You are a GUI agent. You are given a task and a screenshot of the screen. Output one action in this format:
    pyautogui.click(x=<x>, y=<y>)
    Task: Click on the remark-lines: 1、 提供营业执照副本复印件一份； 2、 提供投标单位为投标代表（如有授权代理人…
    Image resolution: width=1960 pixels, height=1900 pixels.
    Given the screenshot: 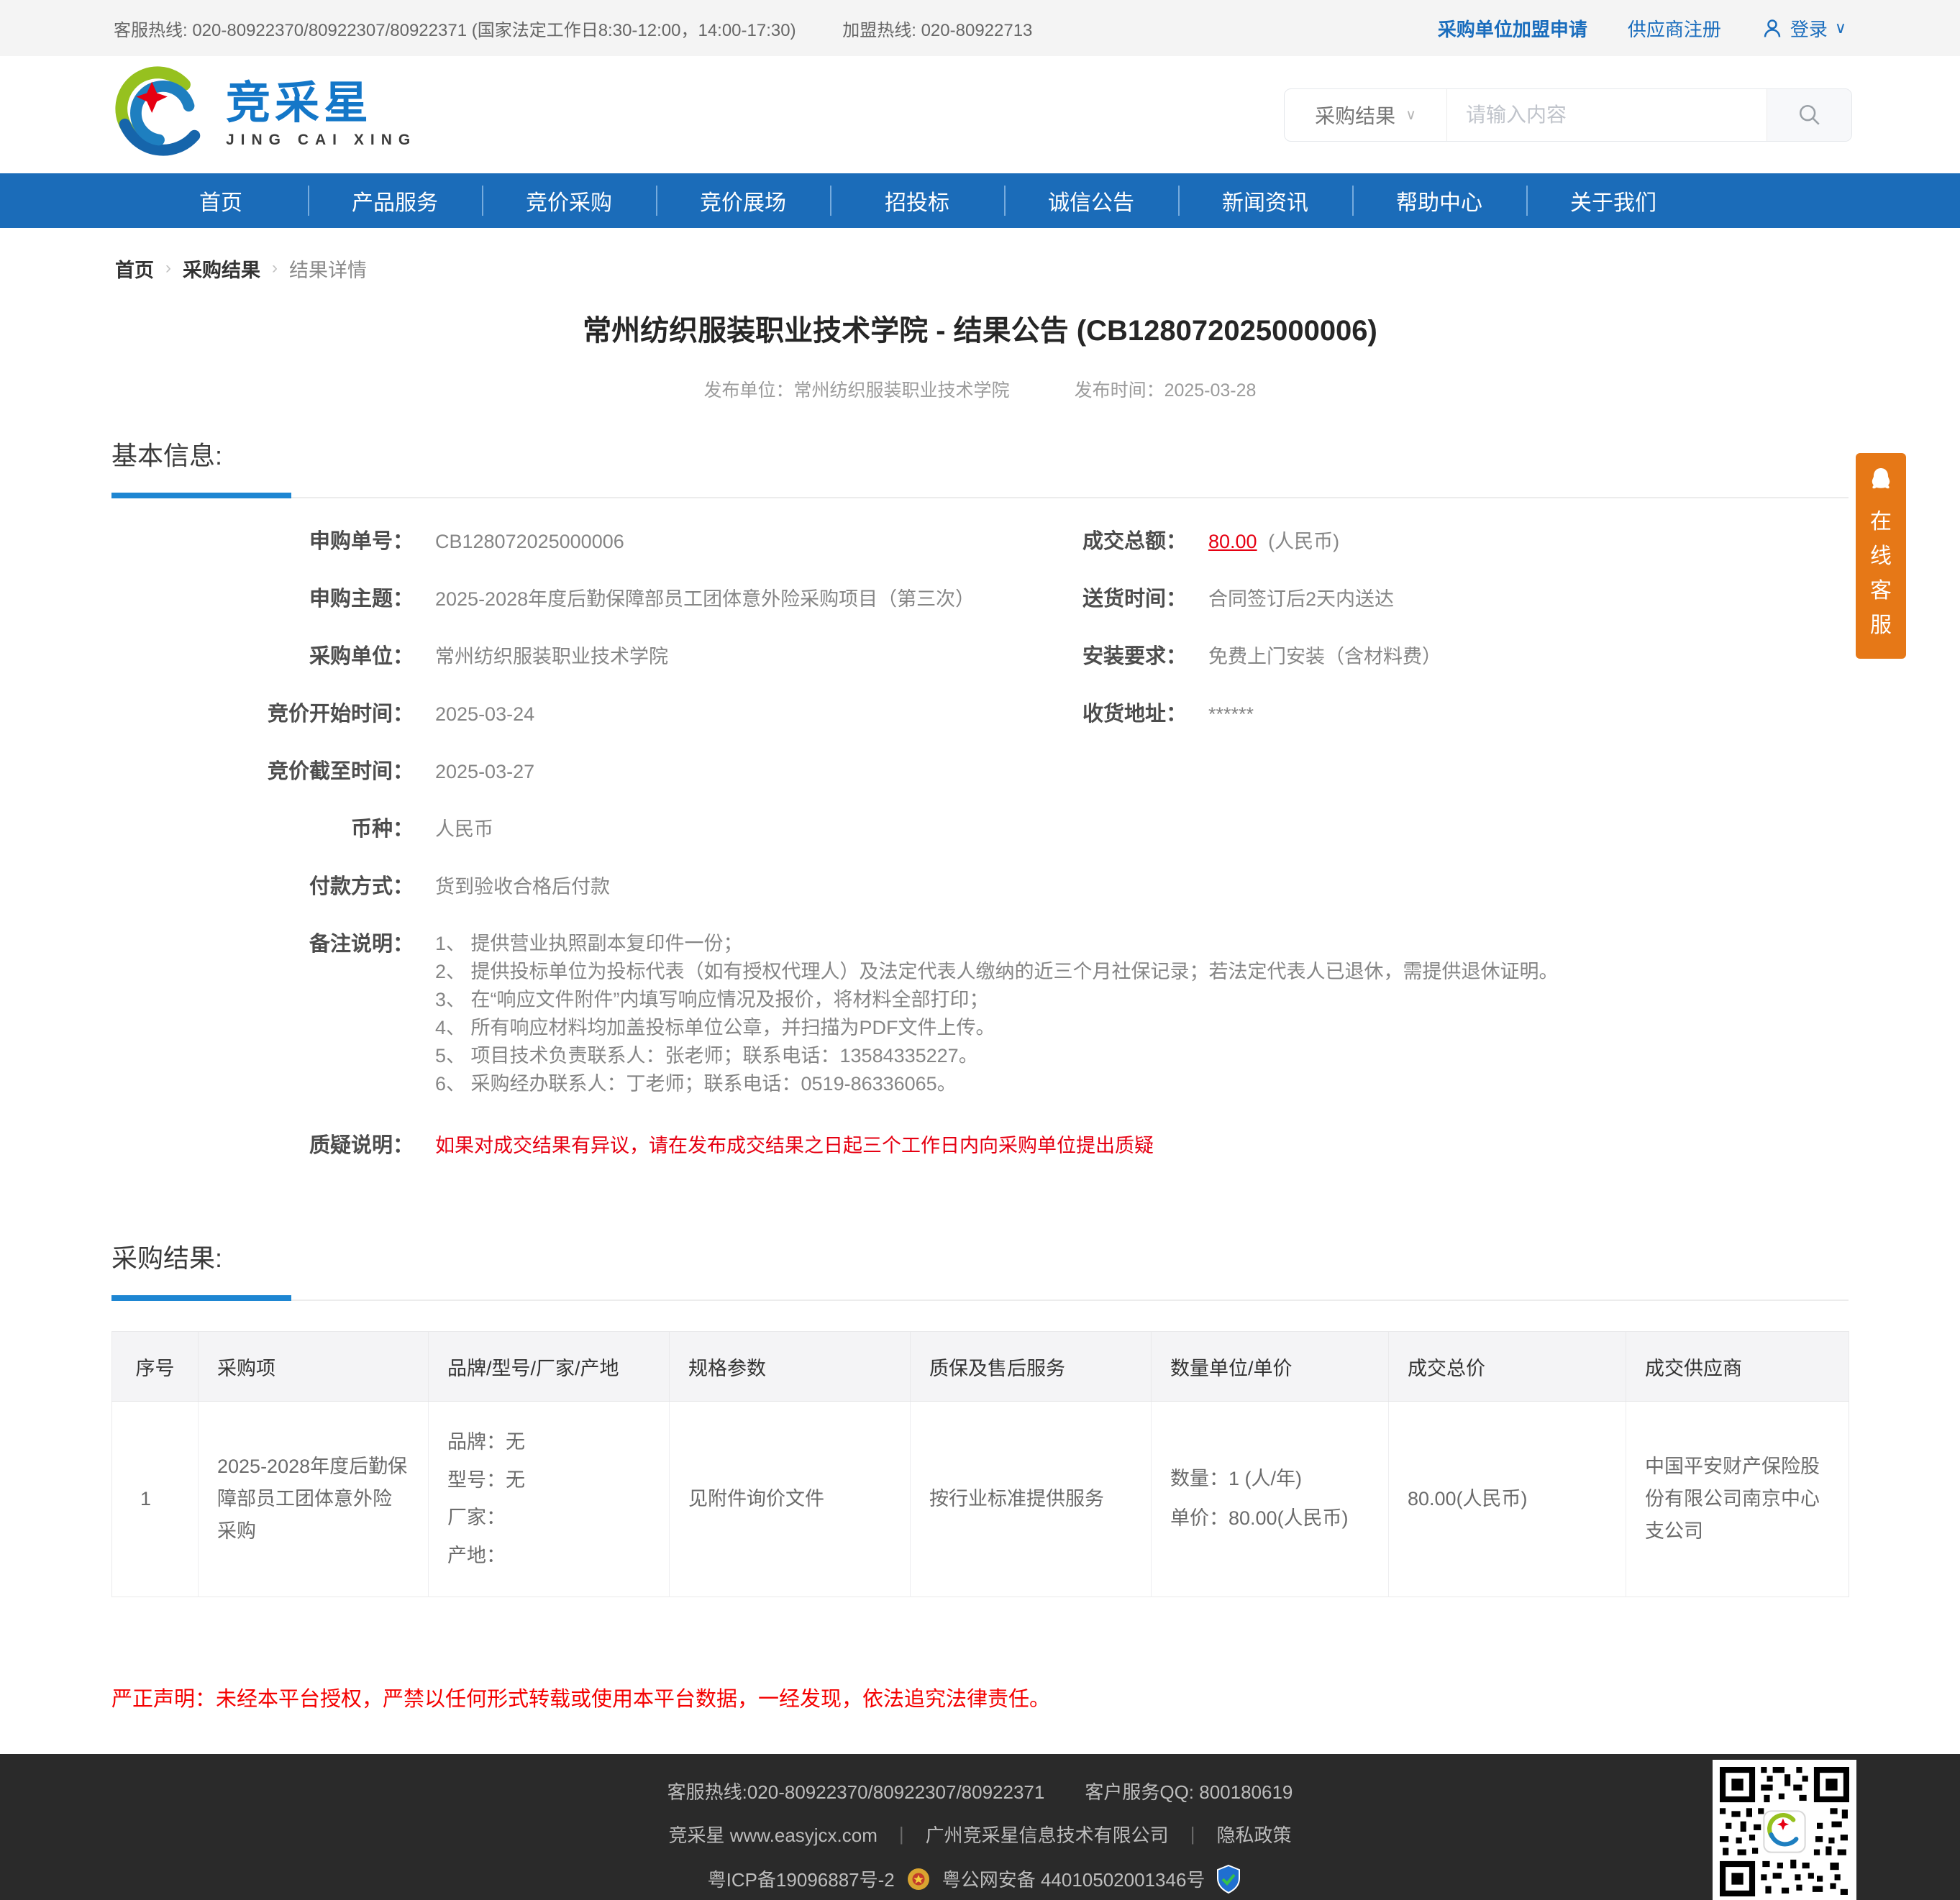 What is the action you would take?
    pyautogui.click(x=1142, y=1014)
    